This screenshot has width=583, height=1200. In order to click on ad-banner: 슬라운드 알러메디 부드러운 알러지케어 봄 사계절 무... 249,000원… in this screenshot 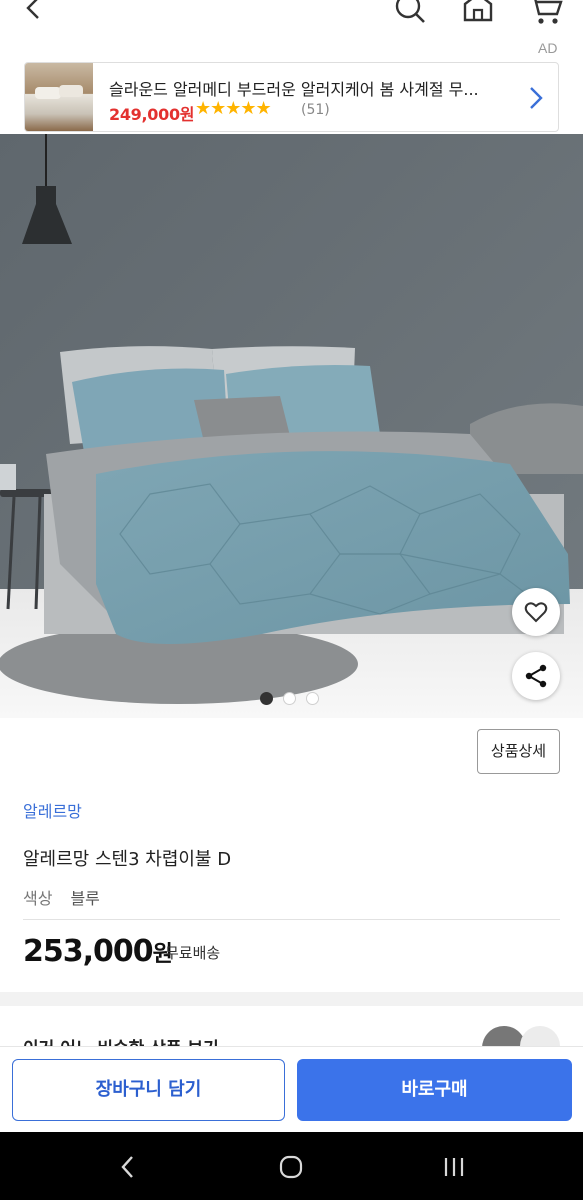, I will do `click(291, 97)`.